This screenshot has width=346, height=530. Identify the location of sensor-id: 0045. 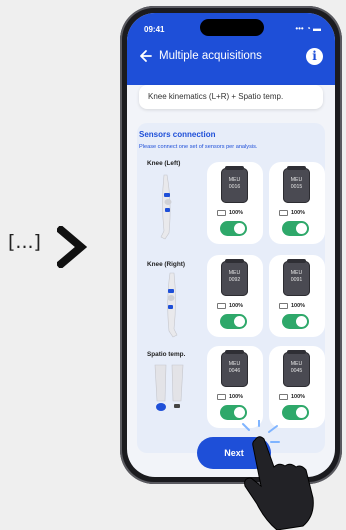
(296, 371).